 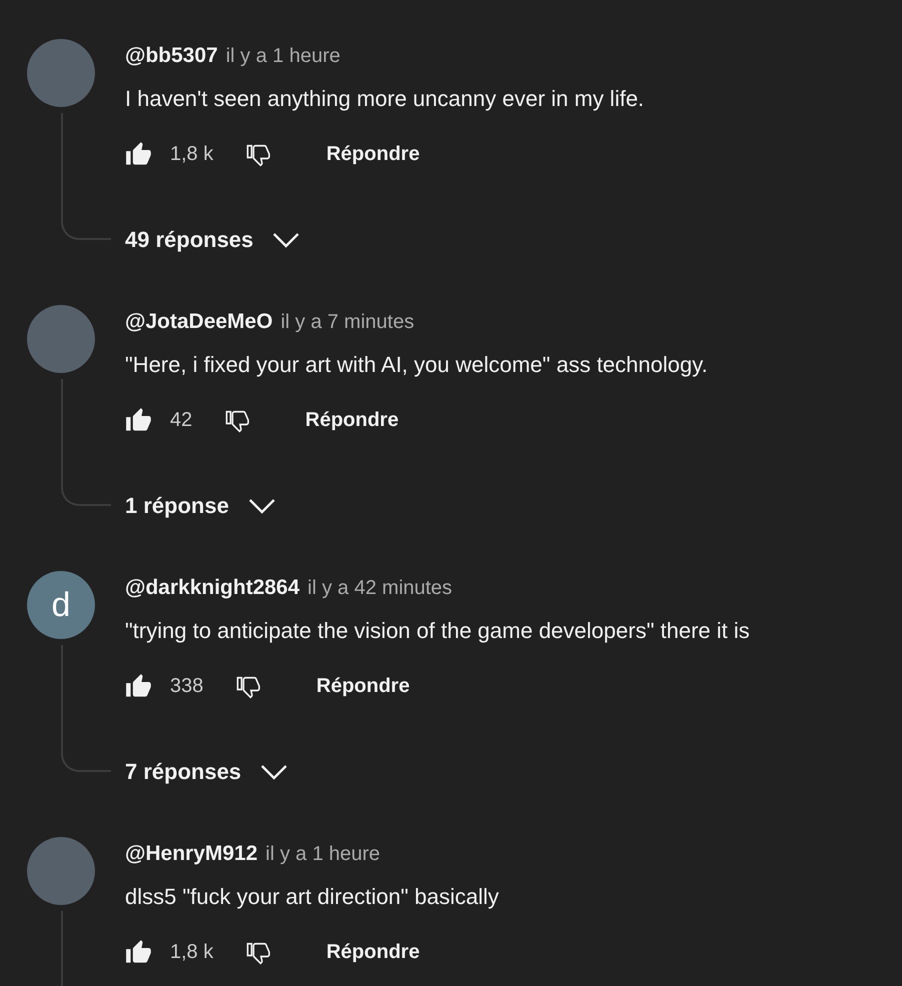 What do you see at coordinates (416, 365) in the screenshot?
I see `comment-text: "Here, i fixed your art with AI, you welcome" ass technology.` at bounding box center [416, 365].